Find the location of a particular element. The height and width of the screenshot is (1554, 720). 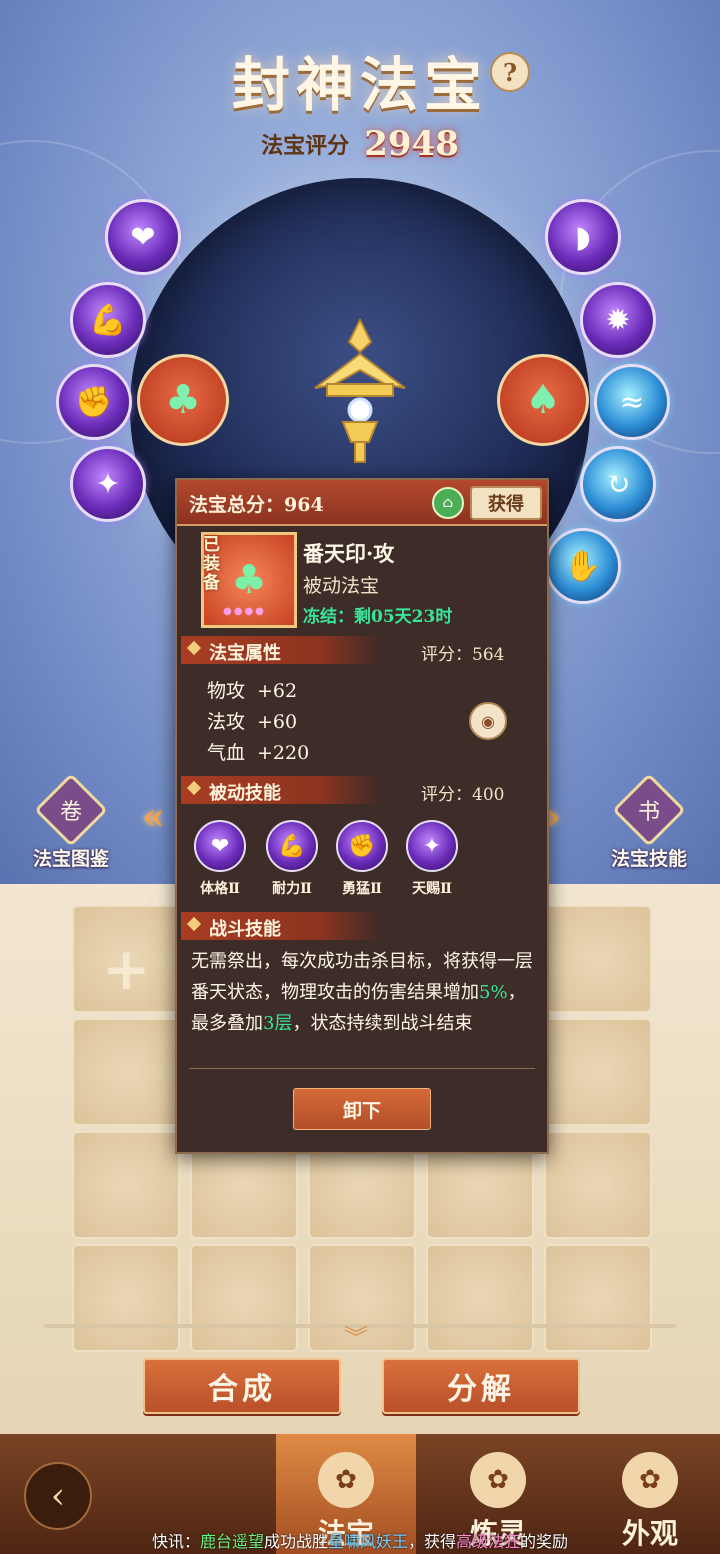

passive-skill-name: 体格Ⅱ is located at coordinates (220, 889).